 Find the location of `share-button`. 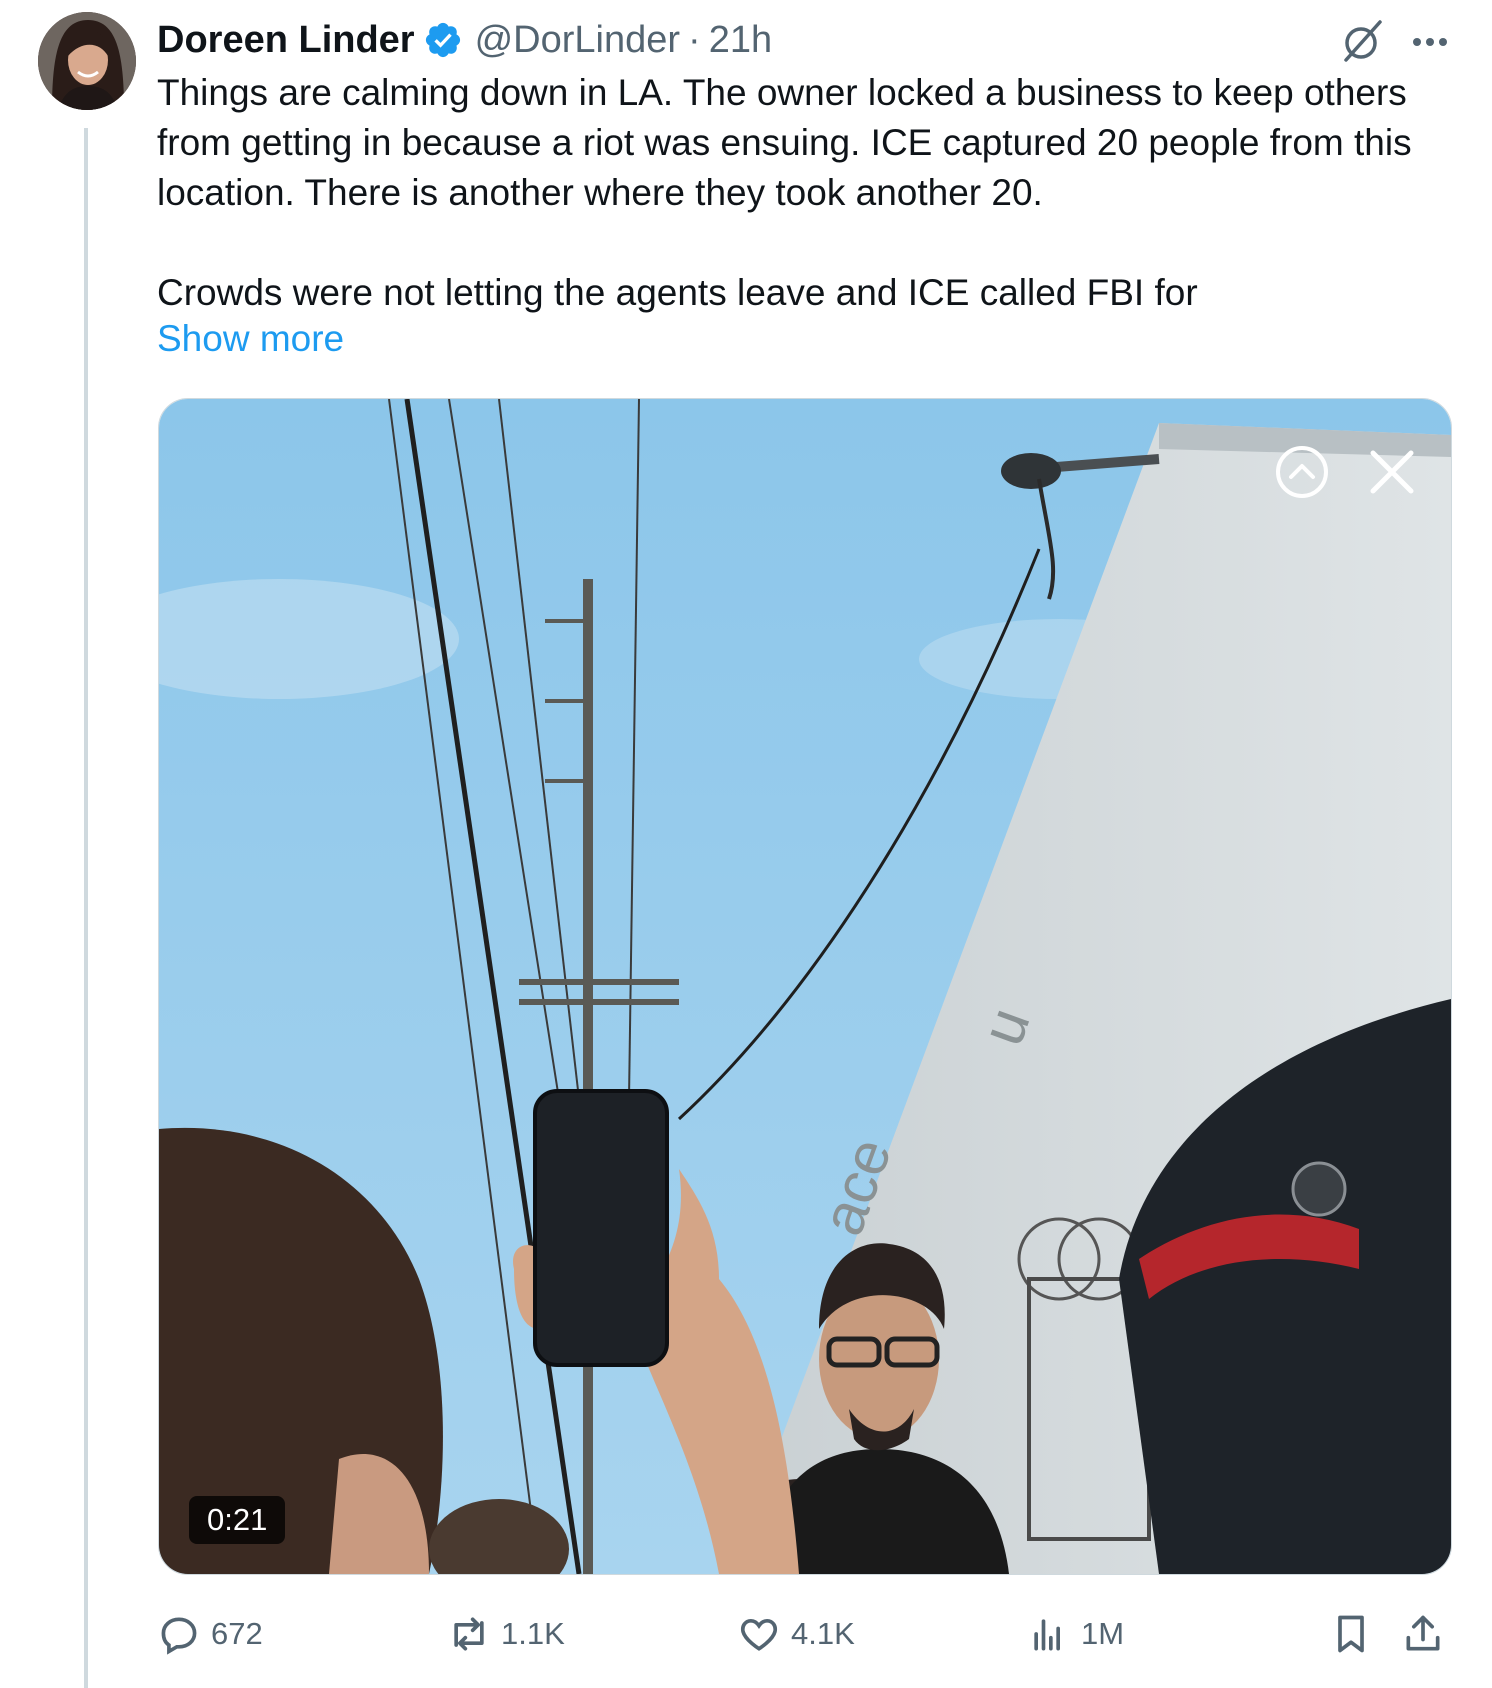

share-button is located at coordinates (1428, 1634).